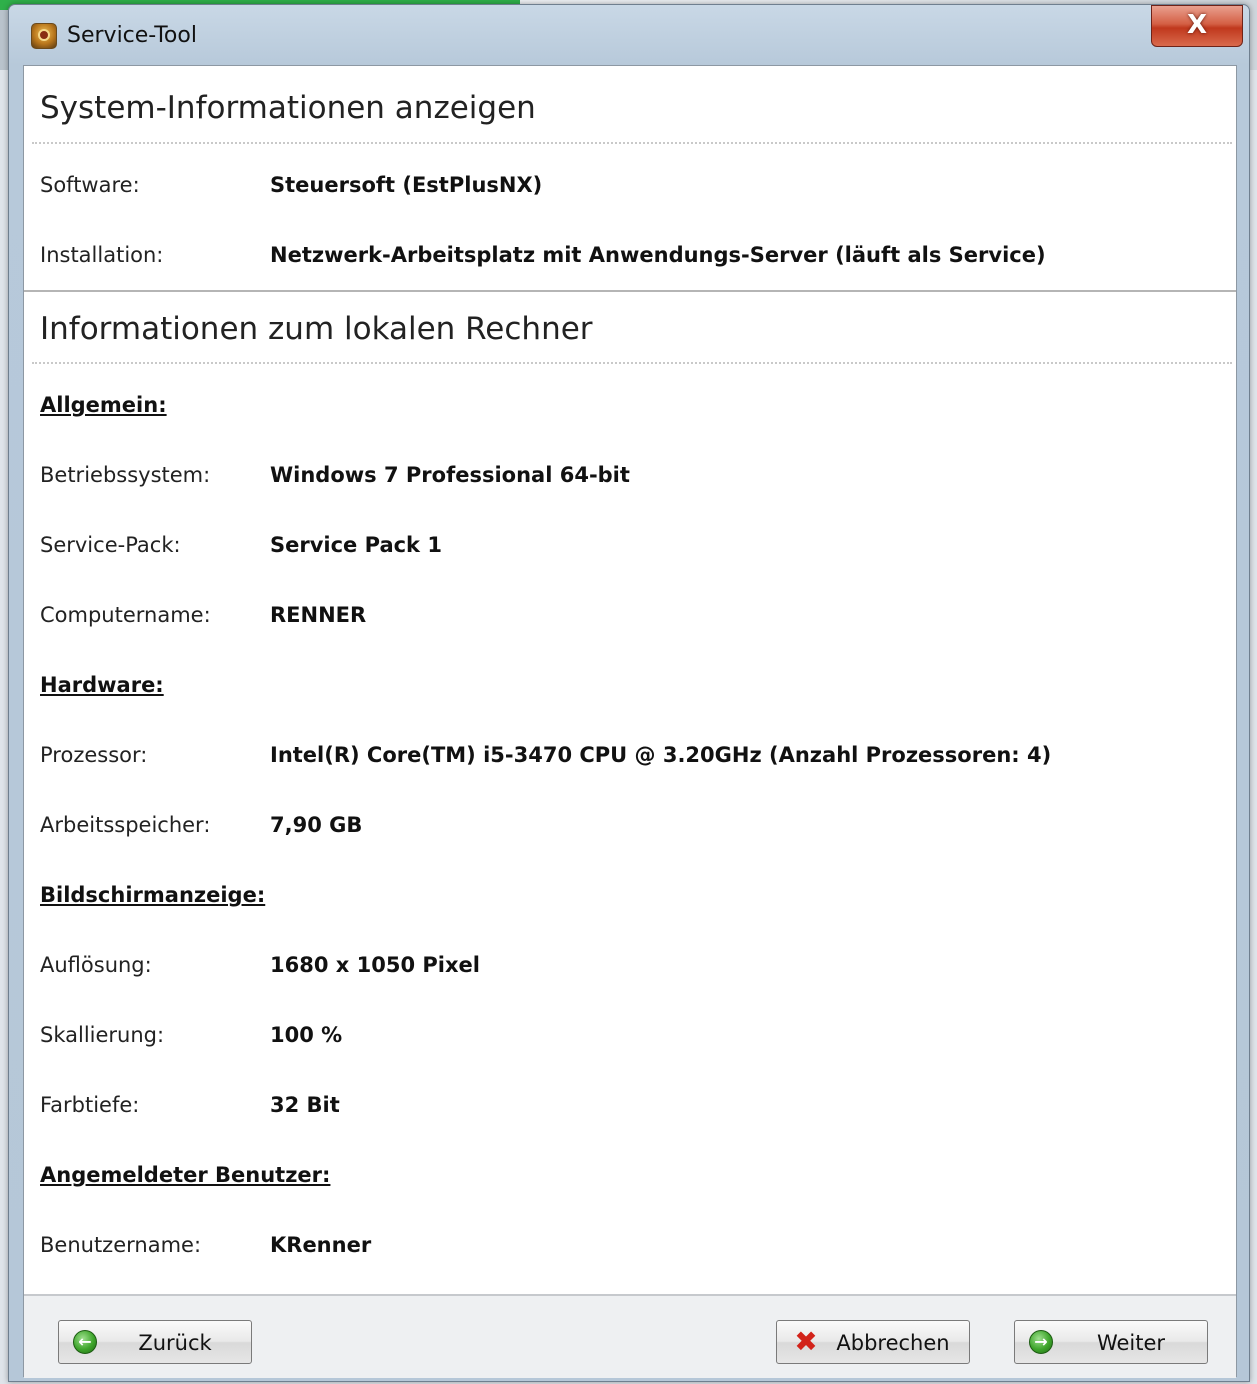  Describe the element at coordinates (132, 35) in the screenshot. I see `window-title: Service-Tool` at that location.